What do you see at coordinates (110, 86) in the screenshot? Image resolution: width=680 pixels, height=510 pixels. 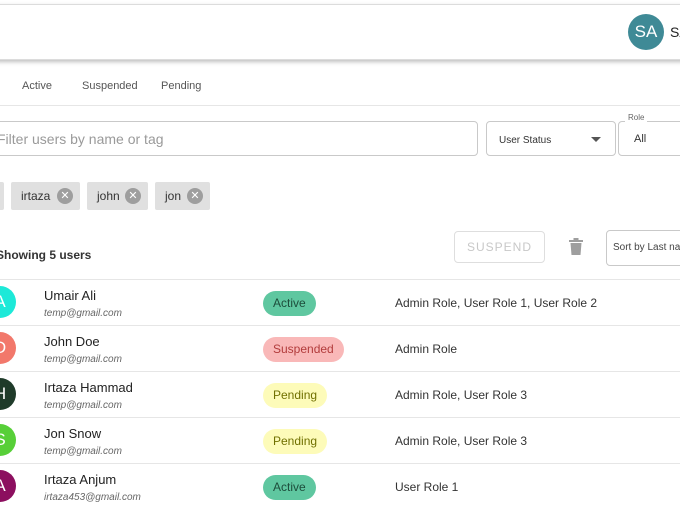 I see `tab-suspended: Suspended` at bounding box center [110, 86].